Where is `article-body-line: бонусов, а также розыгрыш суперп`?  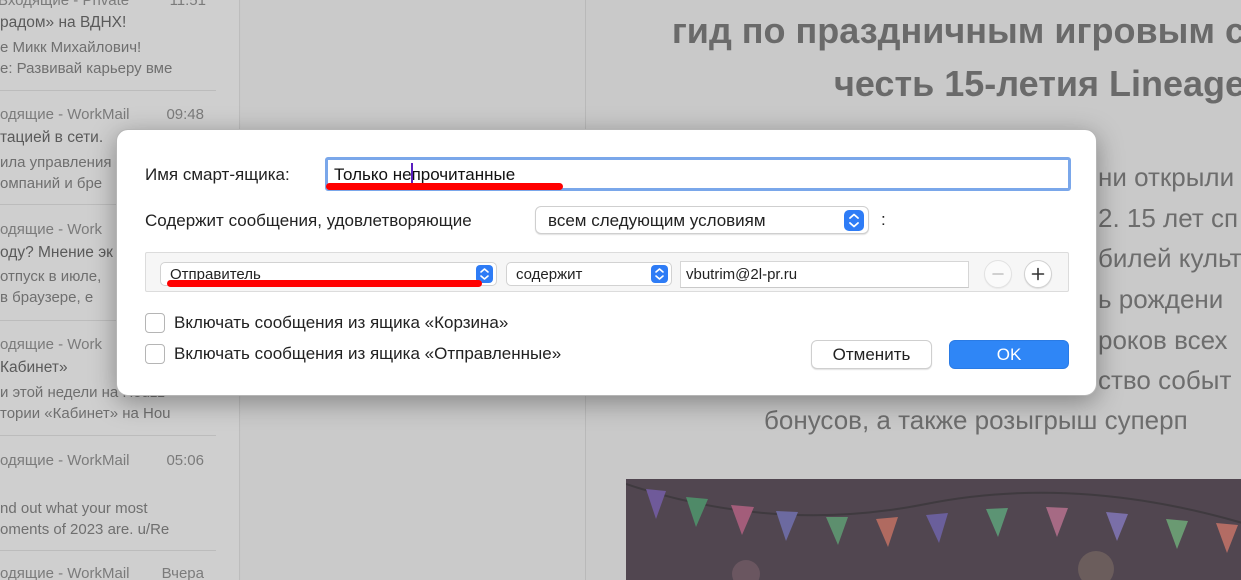
article-body-line: бонусов, а также розыгрыш суперп is located at coordinates (976, 420).